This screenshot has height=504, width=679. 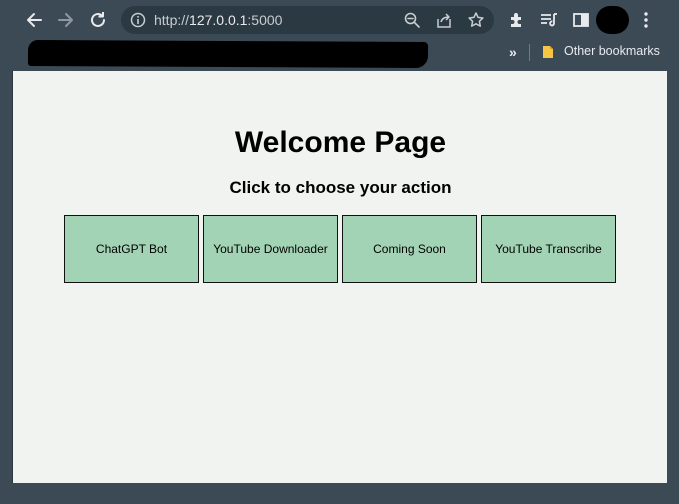 I want to click on profile-avatar, so click(x=612, y=20).